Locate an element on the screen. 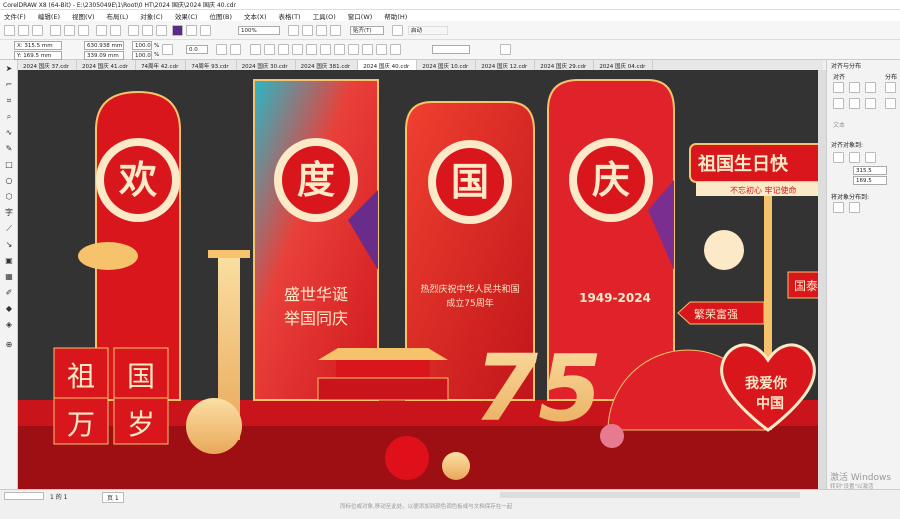 The image size is (900, 519). to-back-icon is located at coordinates (283, 49).